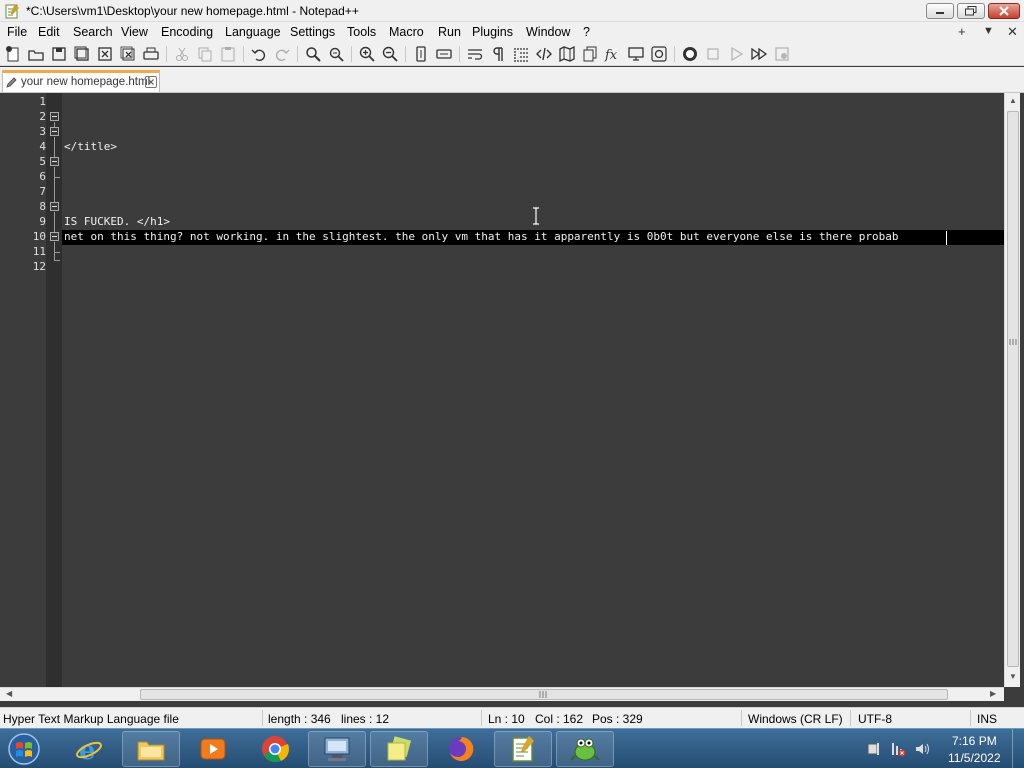 The image size is (1024, 768). I want to click on function-list-icon: fx, so click(613, 54).